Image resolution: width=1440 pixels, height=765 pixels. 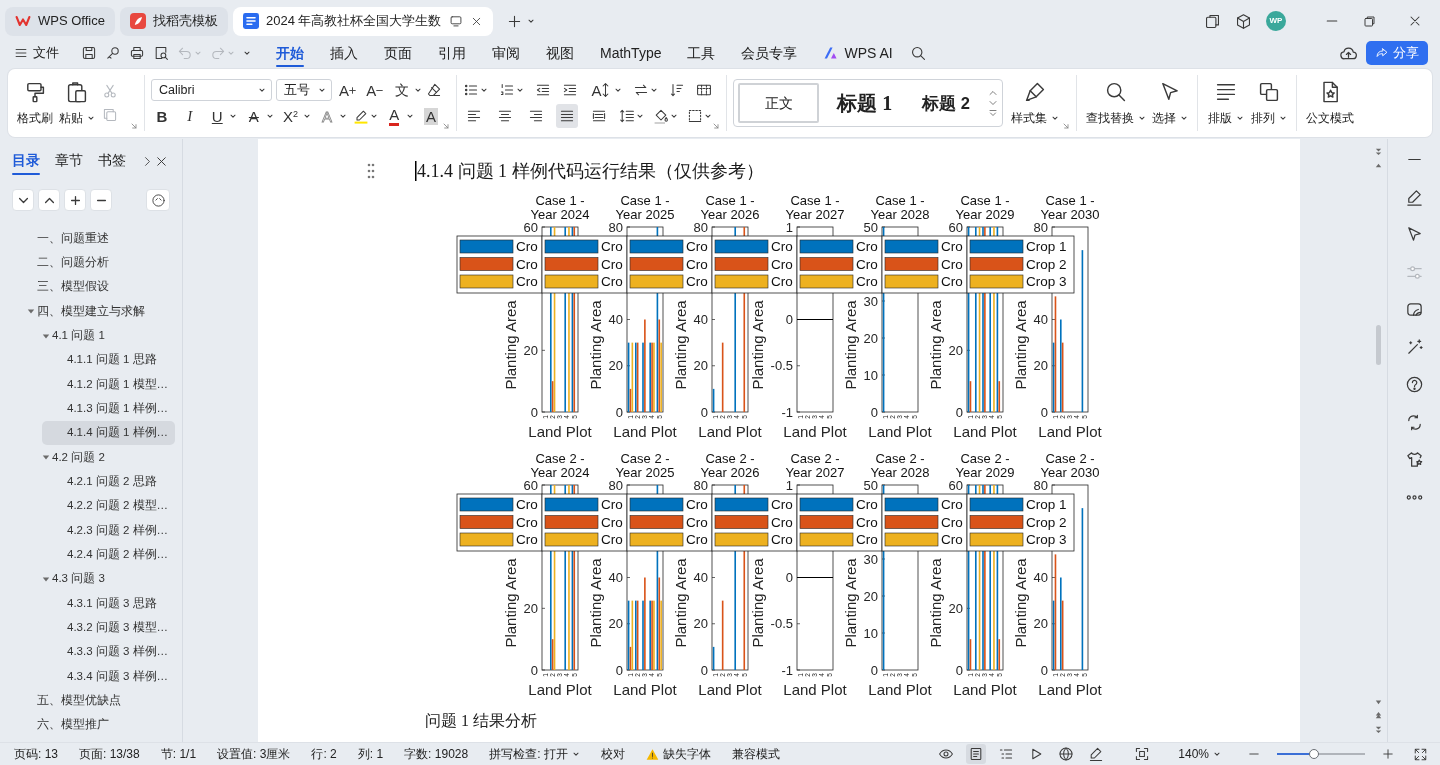 What do you see at coordinates (162, 116) in the screenshot?
I see `bold-button: B` at bounding box center [162, 116].